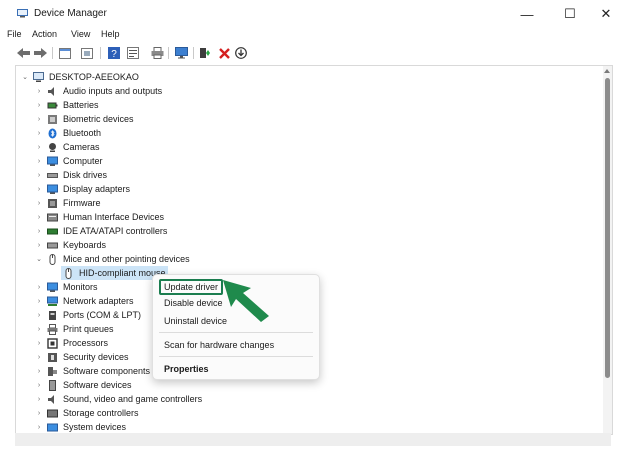 This screenshot has height=453, width=624. Describe the element at coordinates (607, 71) in the screenshot. I see `scroll-up-icon` at that location.